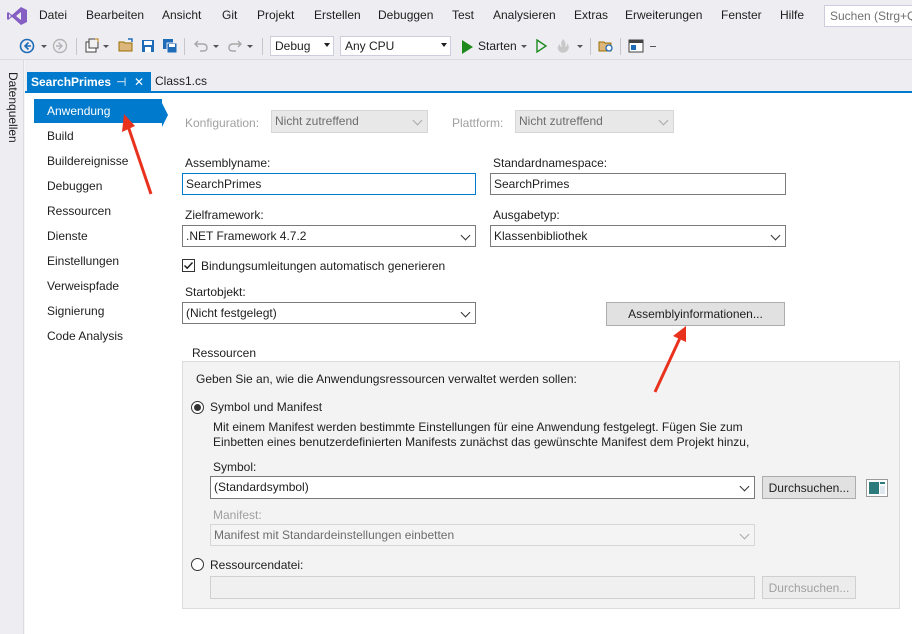 The height and width of the screenshot is (634, 912). Describe the element at coordinates (561, 121) in the screenshot. I see `platform-combo-value: Nicht zutreffend` at that location.